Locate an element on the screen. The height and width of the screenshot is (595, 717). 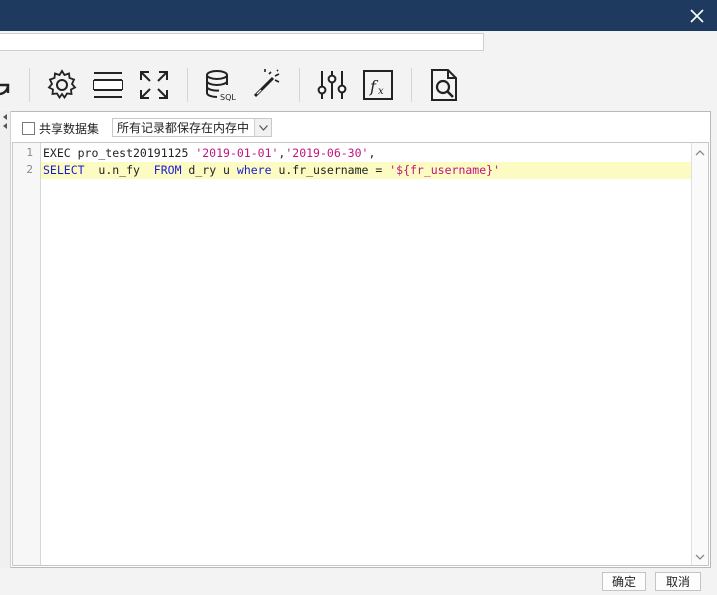
ok-button: 确定 is located at coordinates (624, 581).